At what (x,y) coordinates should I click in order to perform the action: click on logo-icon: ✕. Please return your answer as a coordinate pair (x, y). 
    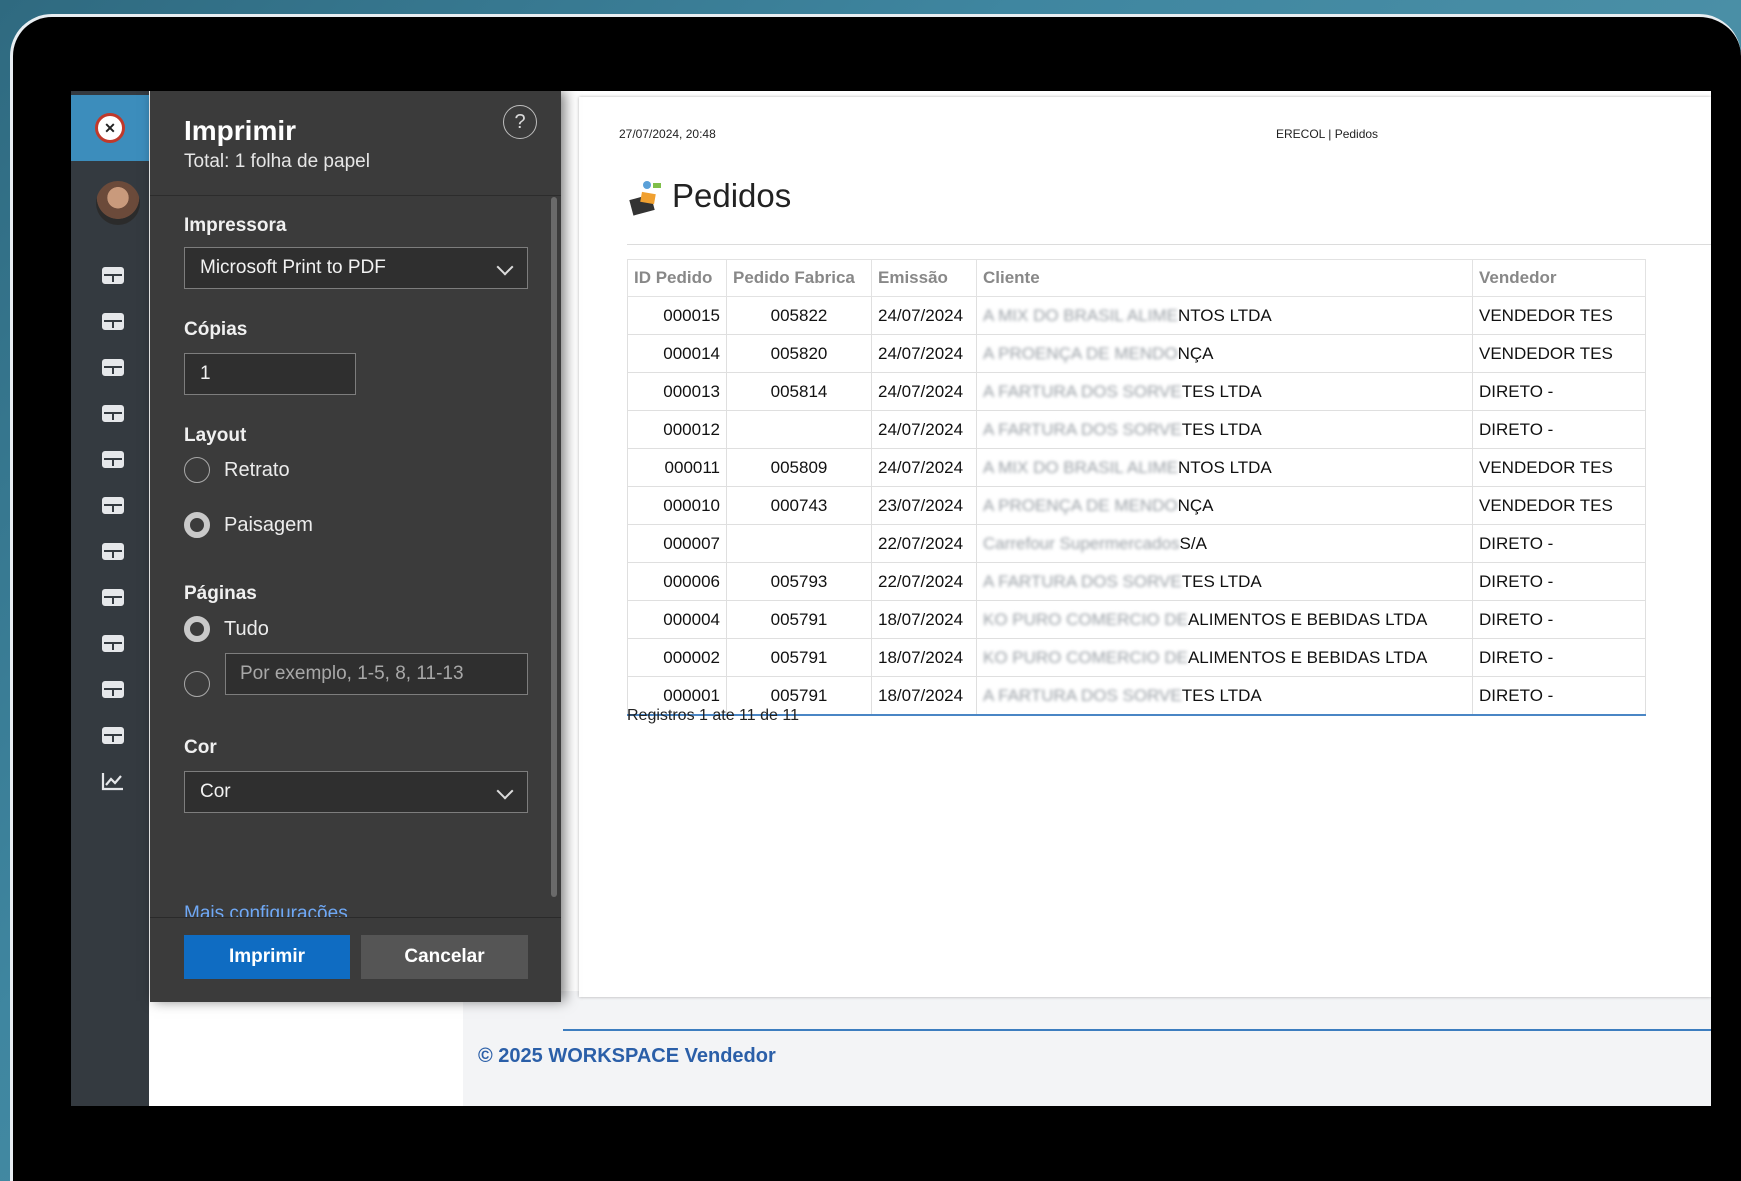
    Looking at the image, I should click on (110, 128).